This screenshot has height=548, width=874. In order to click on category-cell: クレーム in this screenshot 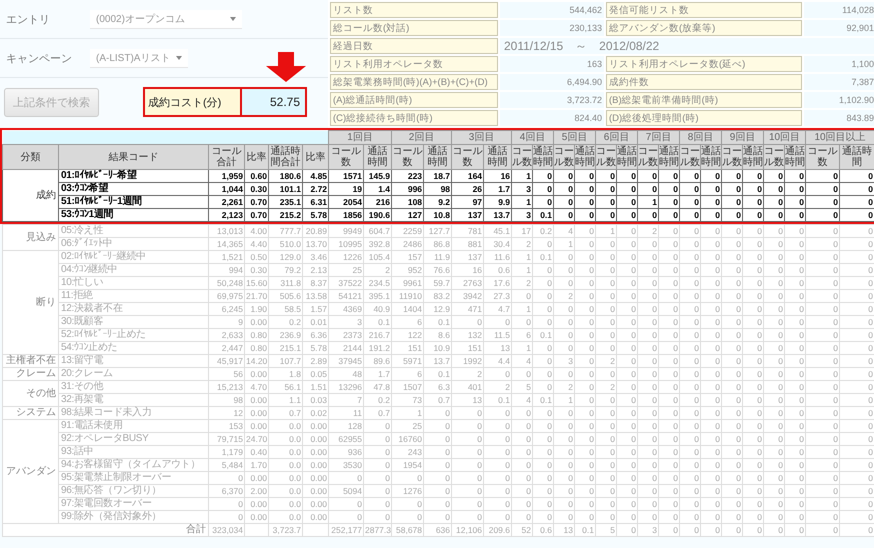, I will do `click(30, 374)`.